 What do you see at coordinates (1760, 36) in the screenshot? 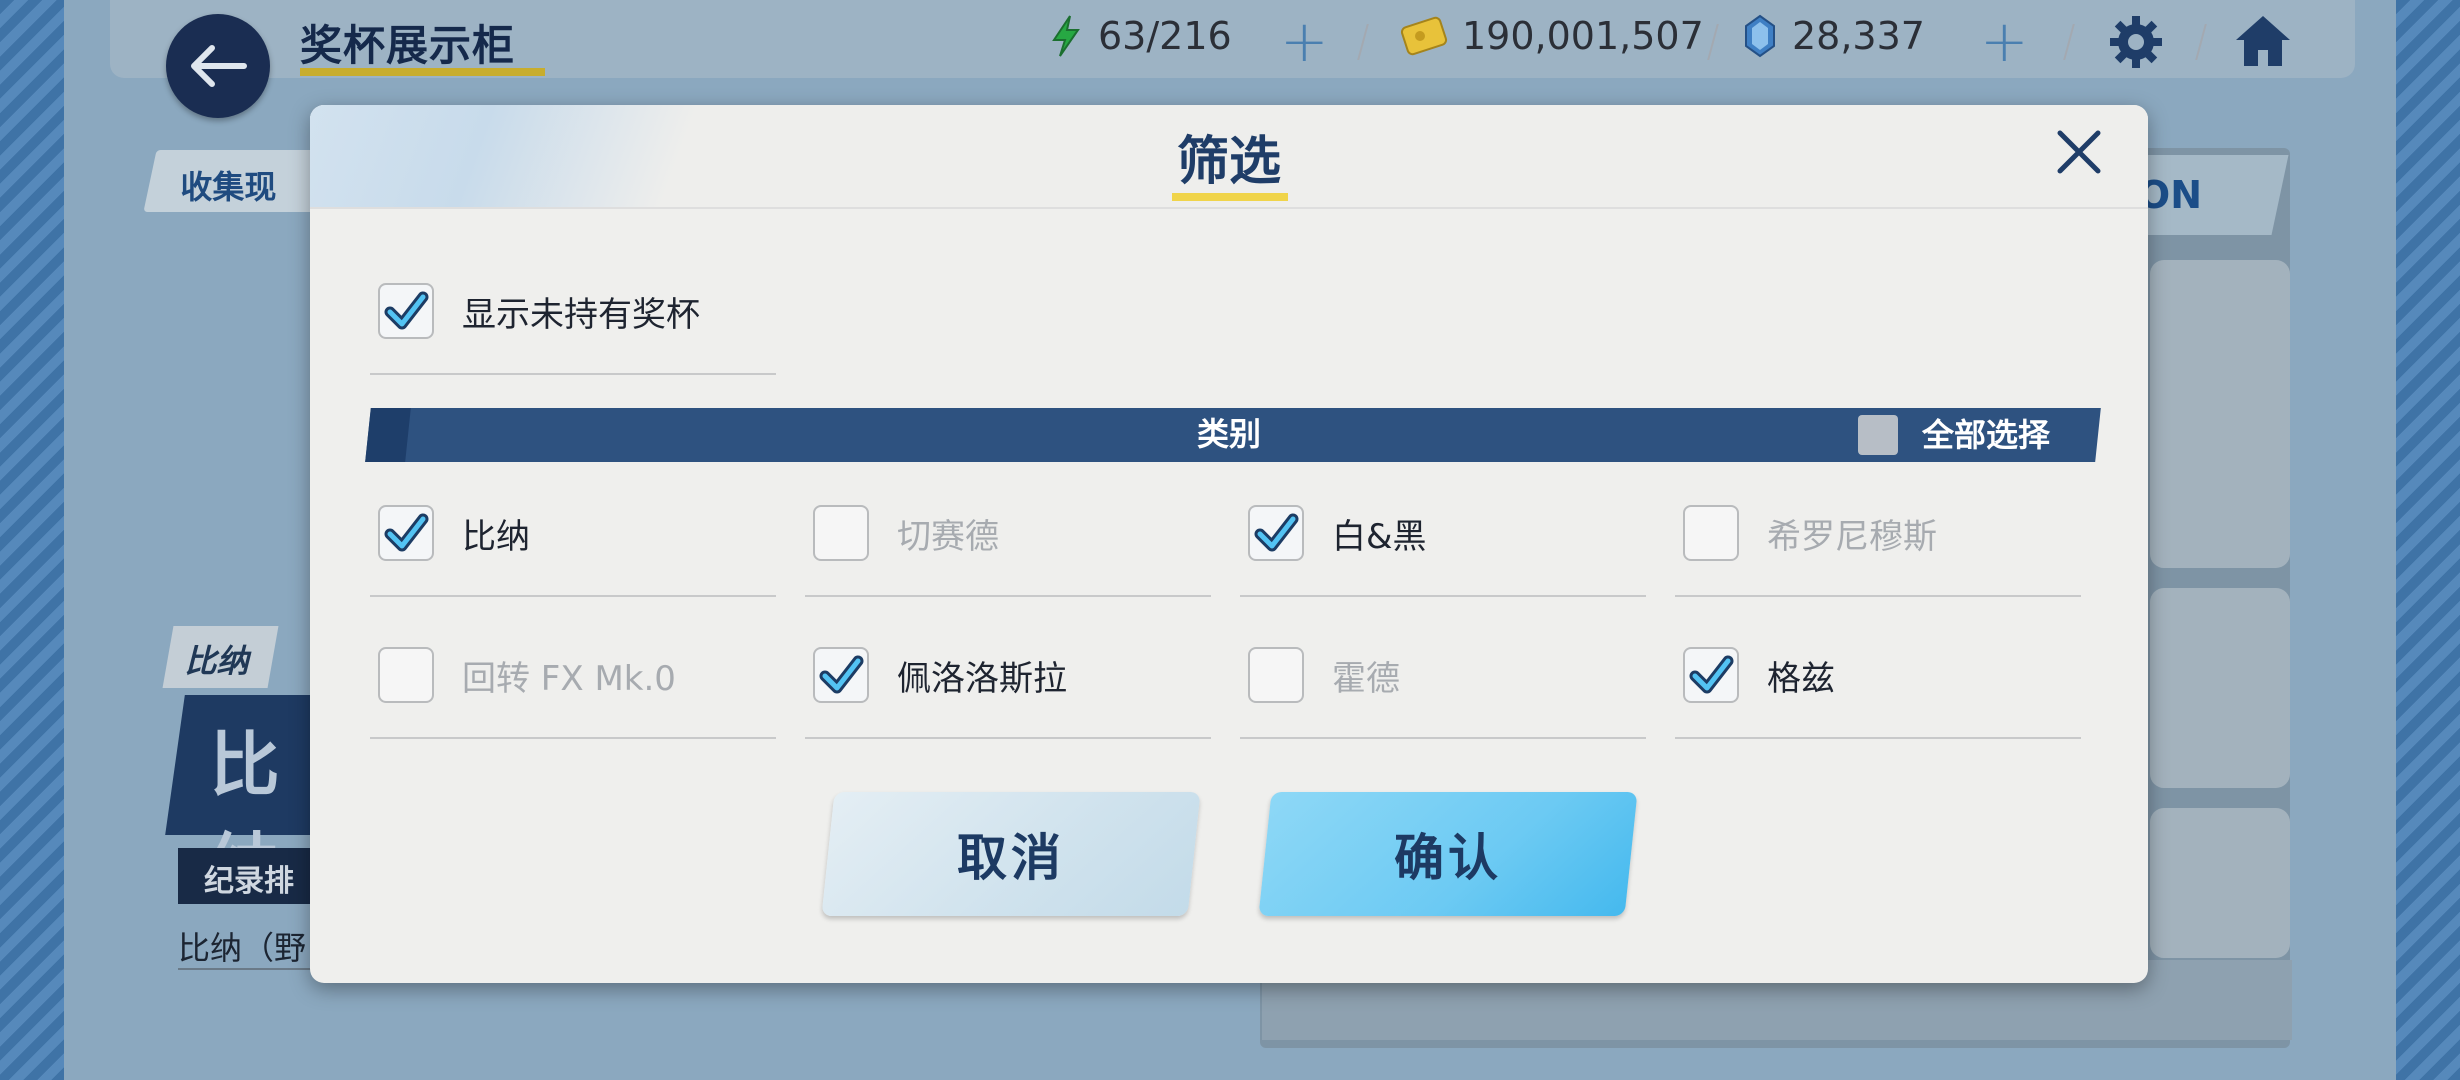
I see `pyroxene-icon` at bounding box center [1760, 36].